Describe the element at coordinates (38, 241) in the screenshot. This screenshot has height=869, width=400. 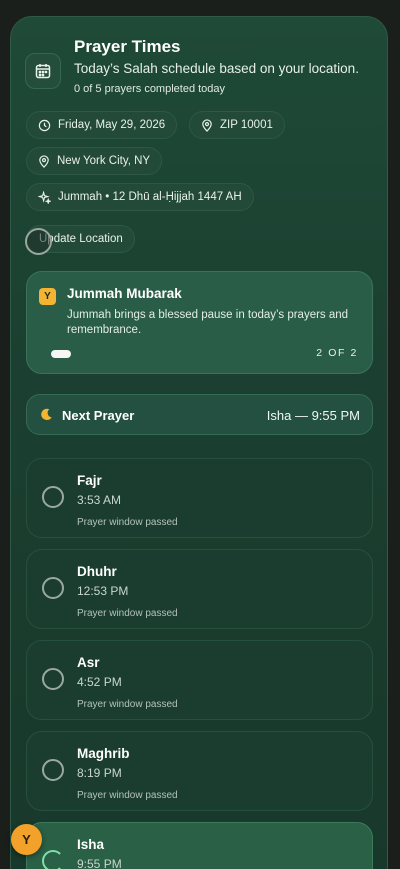
I see `loading-spinner-icon` at that location.